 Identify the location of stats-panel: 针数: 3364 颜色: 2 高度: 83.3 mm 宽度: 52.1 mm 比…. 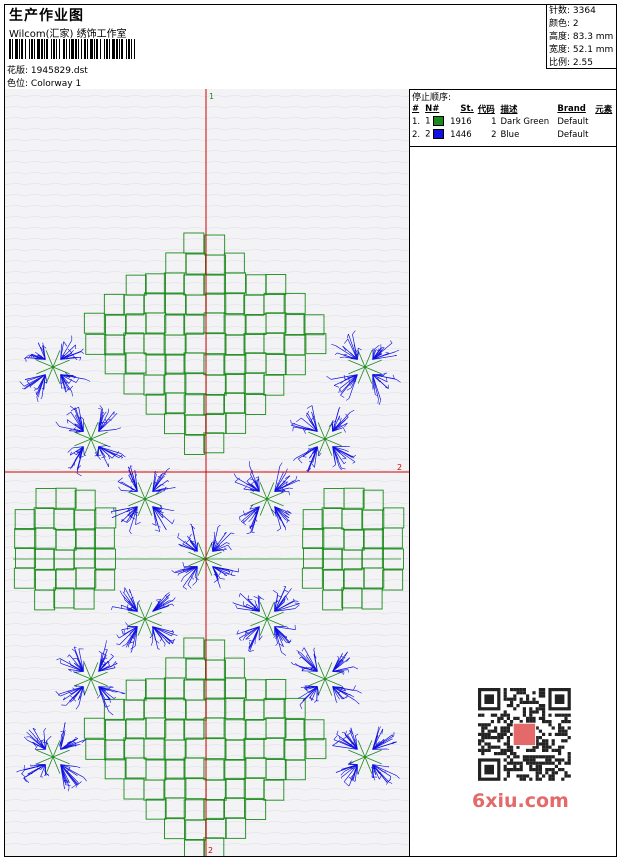
(581, 37).